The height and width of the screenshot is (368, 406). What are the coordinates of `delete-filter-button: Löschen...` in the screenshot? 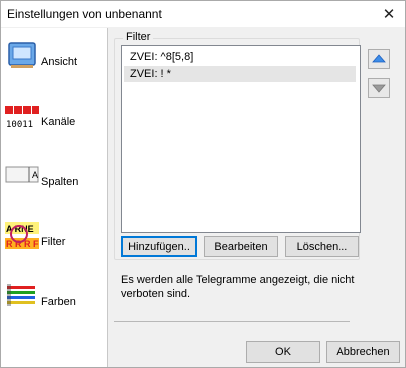 It's located at (322, 246).